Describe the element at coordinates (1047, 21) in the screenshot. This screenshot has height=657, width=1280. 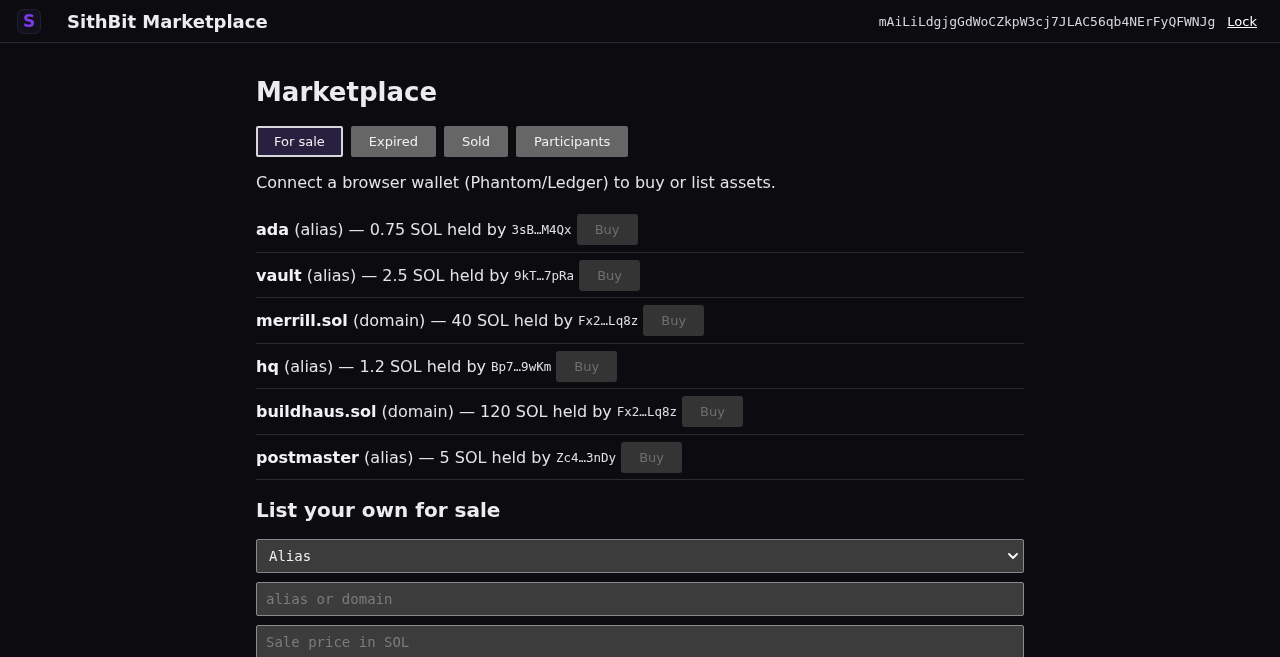
I see `wallet-address: mAiLiLdgjgGdWoCZkpW3cj7JLAC56qb4NErFyQFWNJg` at that location.